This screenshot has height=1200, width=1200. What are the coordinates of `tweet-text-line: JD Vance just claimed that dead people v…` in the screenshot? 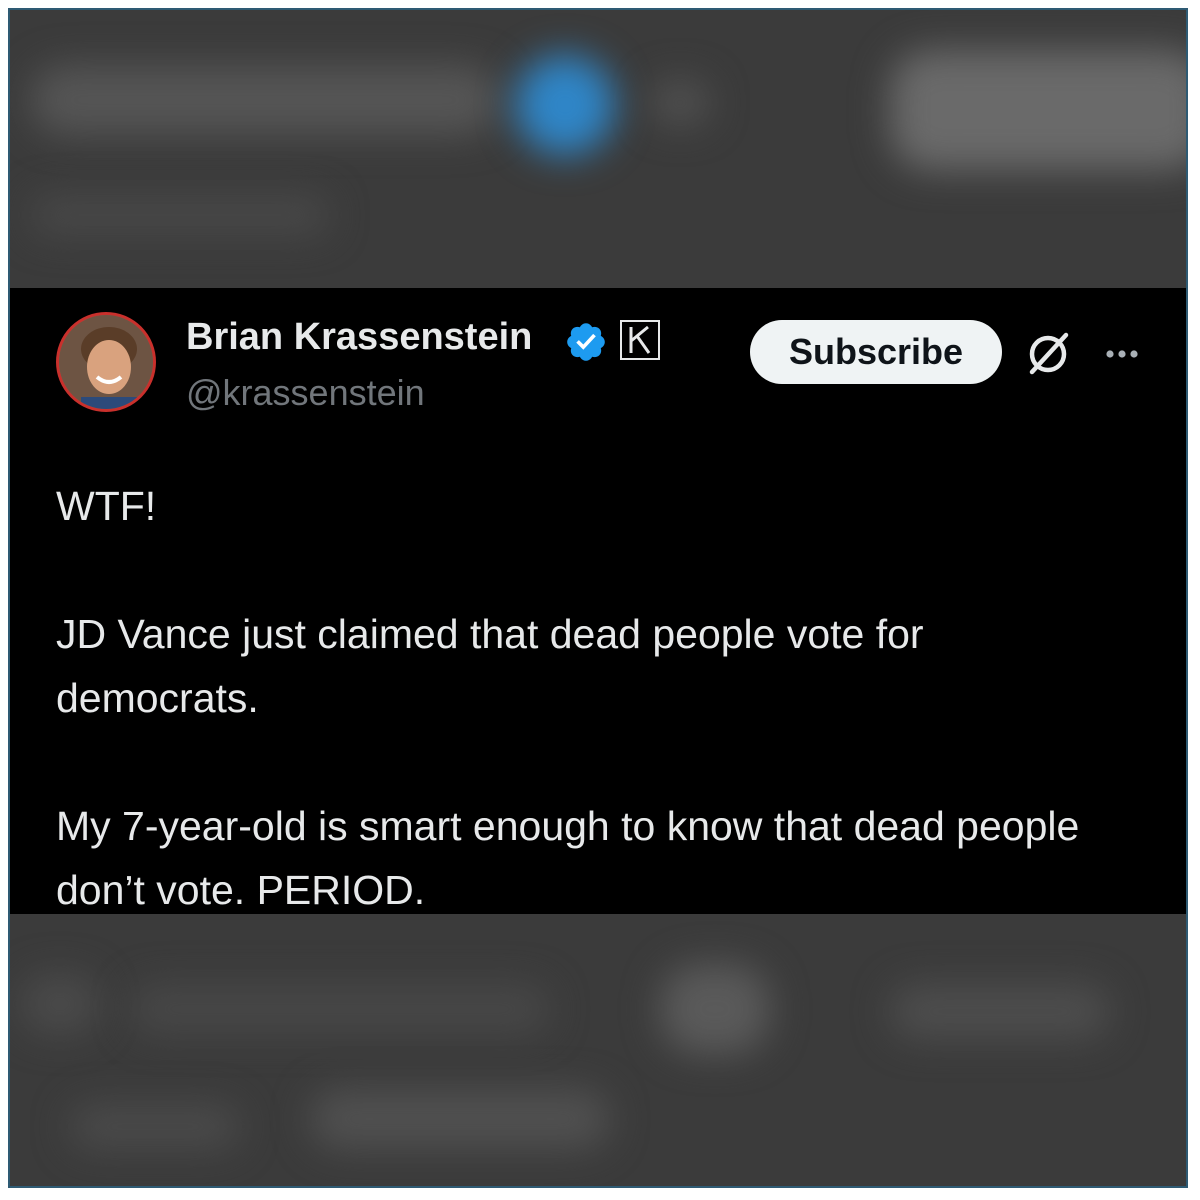 It's located at (495, 666).